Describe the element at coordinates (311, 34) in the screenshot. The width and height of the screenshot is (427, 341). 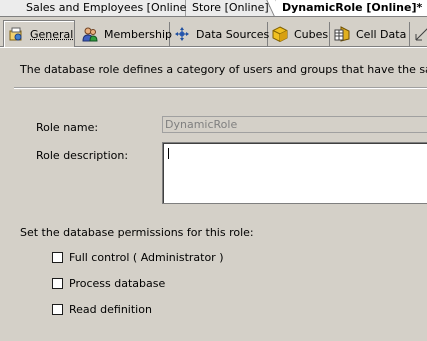
I see `tab-label: Cubes` at that location.